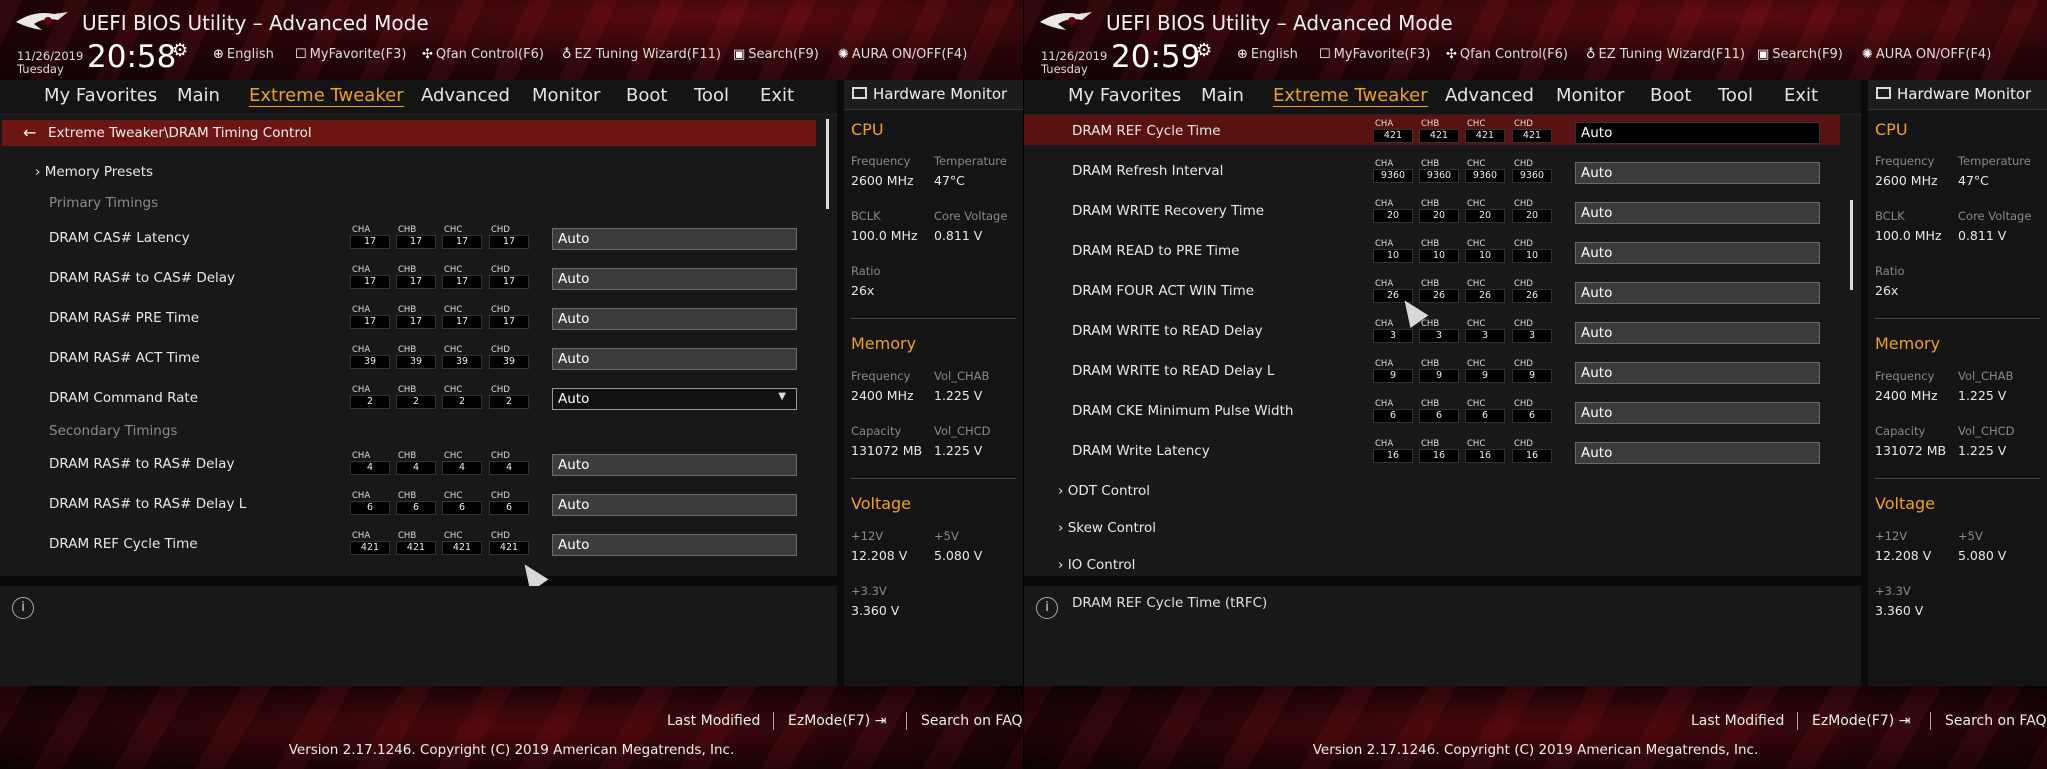 The height and width of the screenshot is (769, 2047). Describe the element at coordinates (782, 396) in the screenshot. I see `dropdown-caret-icon: ▼` at that location.